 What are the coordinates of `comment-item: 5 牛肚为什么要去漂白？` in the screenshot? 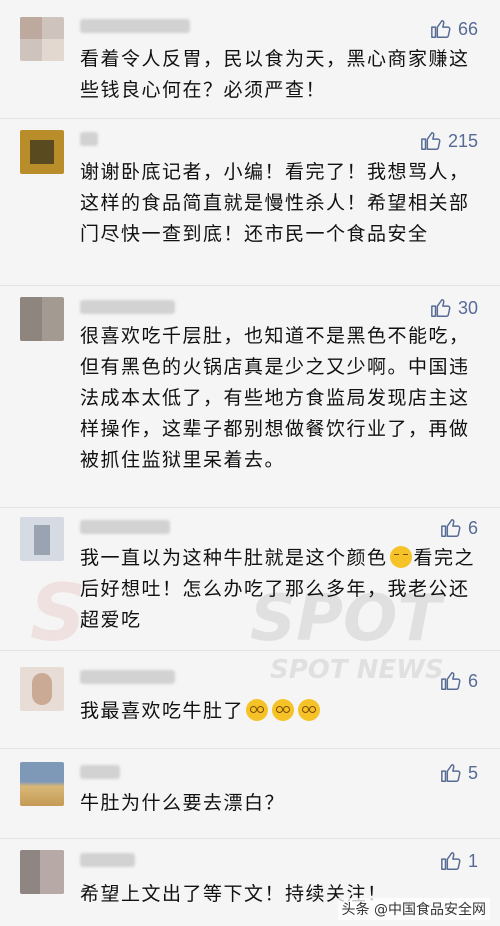 It's located at (250, 793).